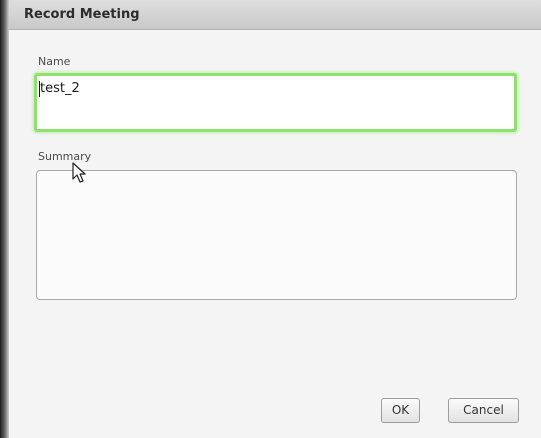 This screenshot has width=541, height=438. What do you see at coordinates (275, 102) in the screenshot?
I see `name-input: test_2` at bounding box center [275, 102].